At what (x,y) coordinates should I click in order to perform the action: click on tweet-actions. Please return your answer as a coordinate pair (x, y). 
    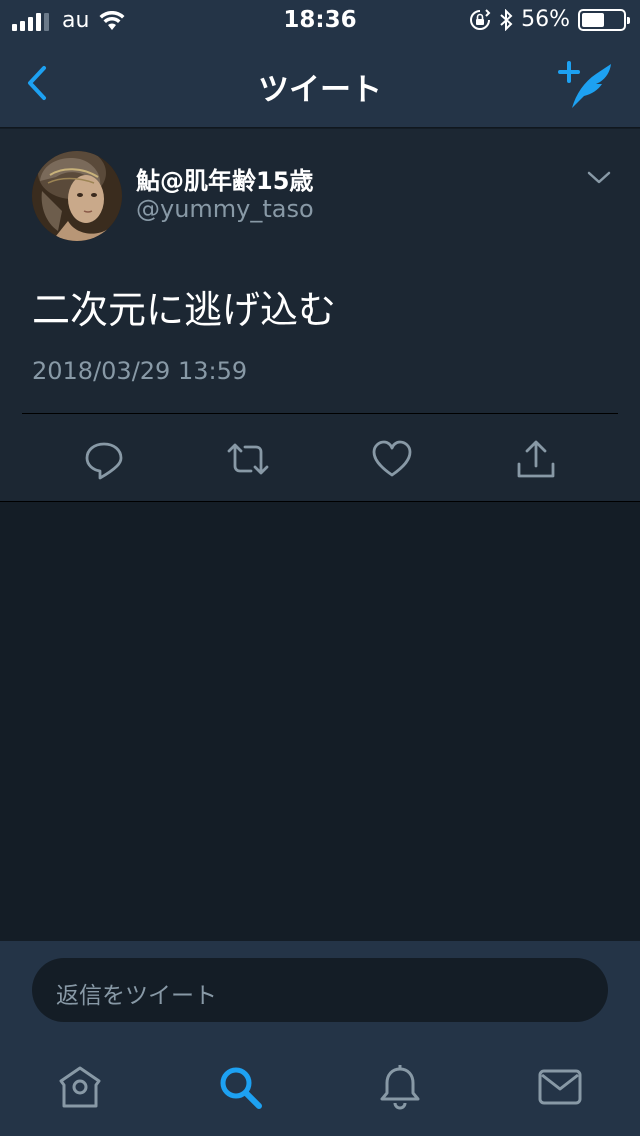
    Looking at the image, I should click on (320, 458).